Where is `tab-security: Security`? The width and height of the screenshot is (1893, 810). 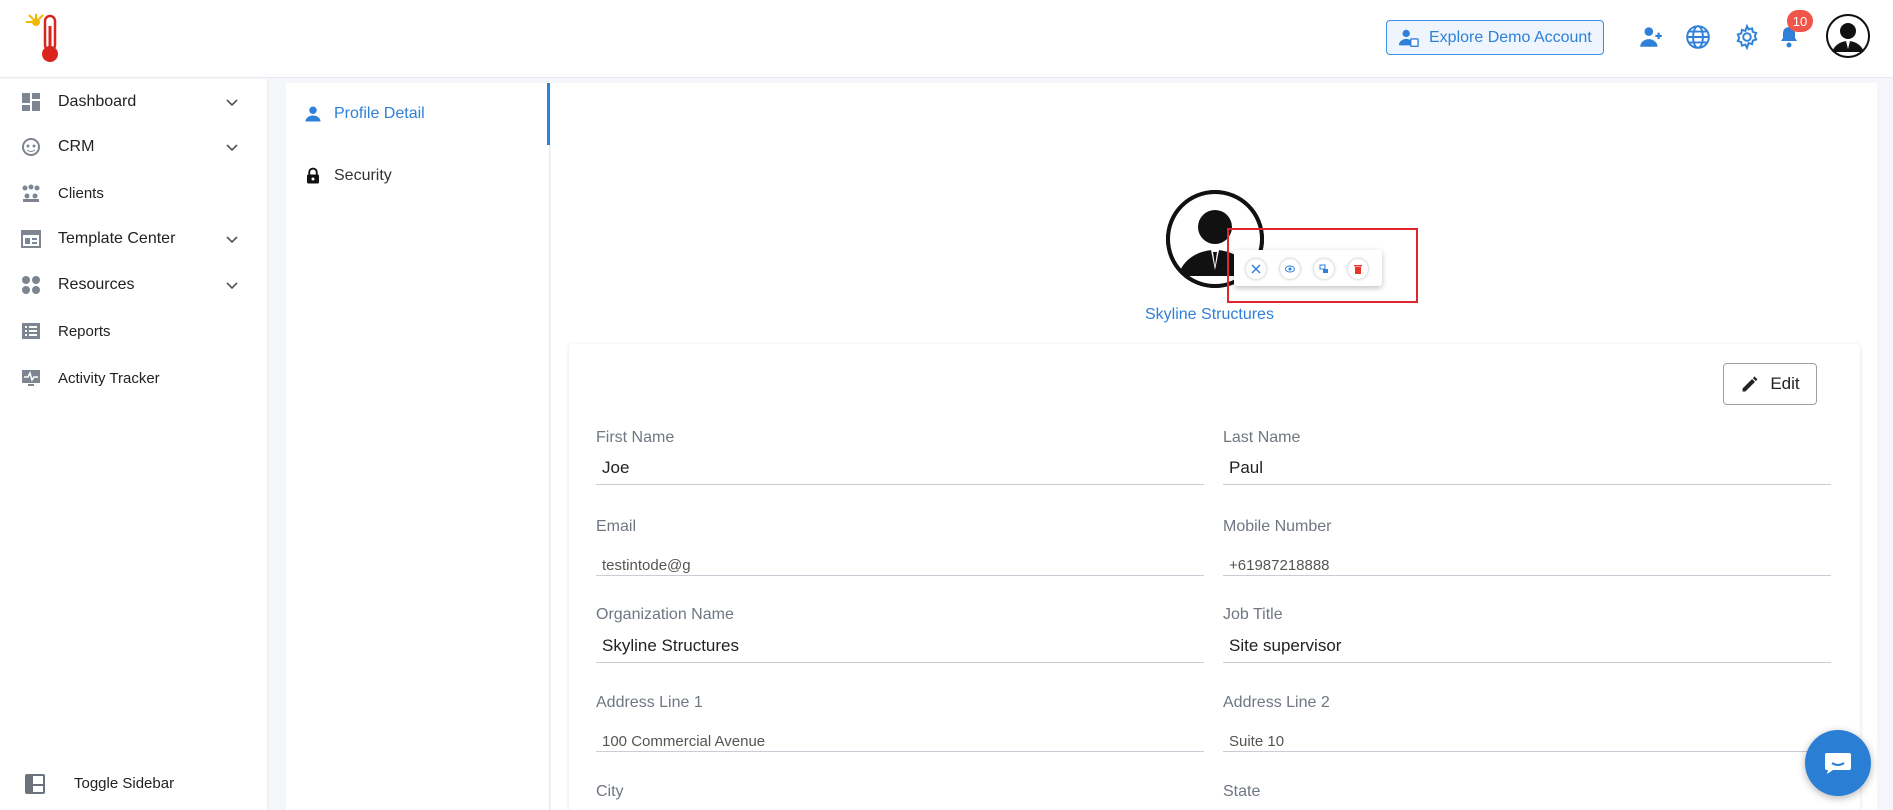 tab-security: Security is located at coordinates (348, 176).